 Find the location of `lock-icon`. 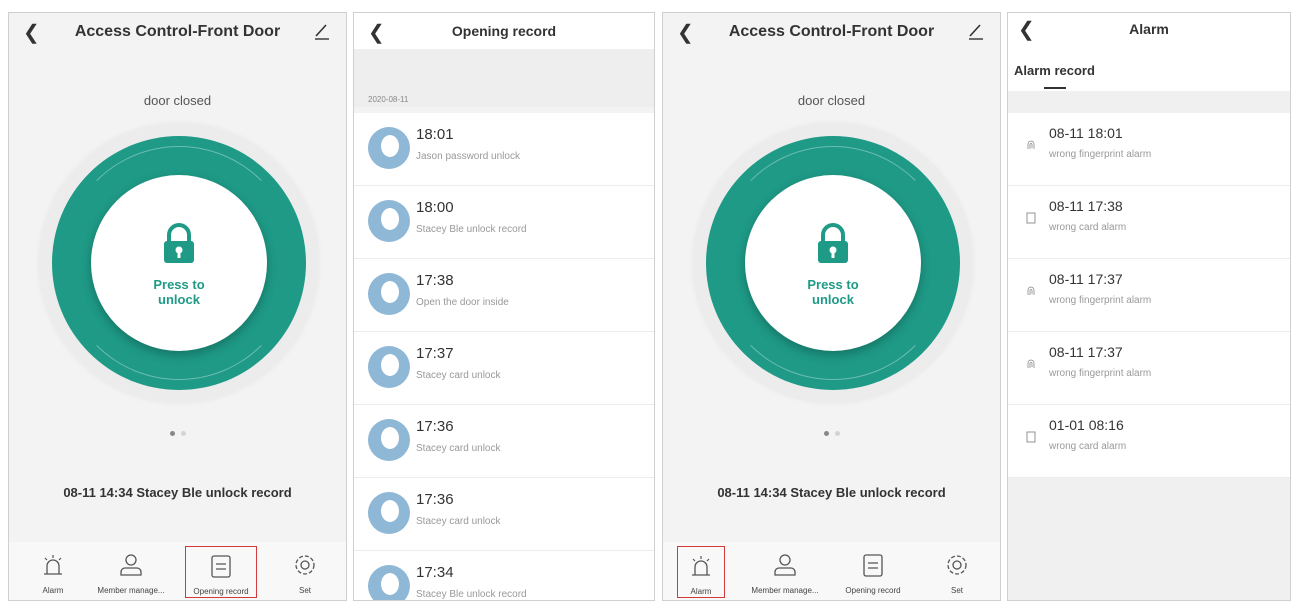

lock-icon is located at coordinates (833, 243).